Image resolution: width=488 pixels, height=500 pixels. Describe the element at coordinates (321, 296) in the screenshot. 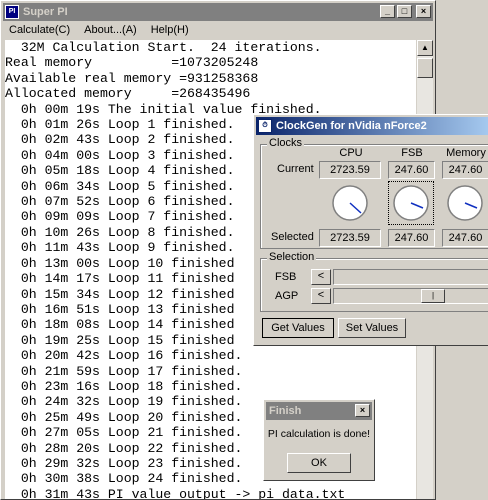

I see `agp-decrease-button: <` at that location.